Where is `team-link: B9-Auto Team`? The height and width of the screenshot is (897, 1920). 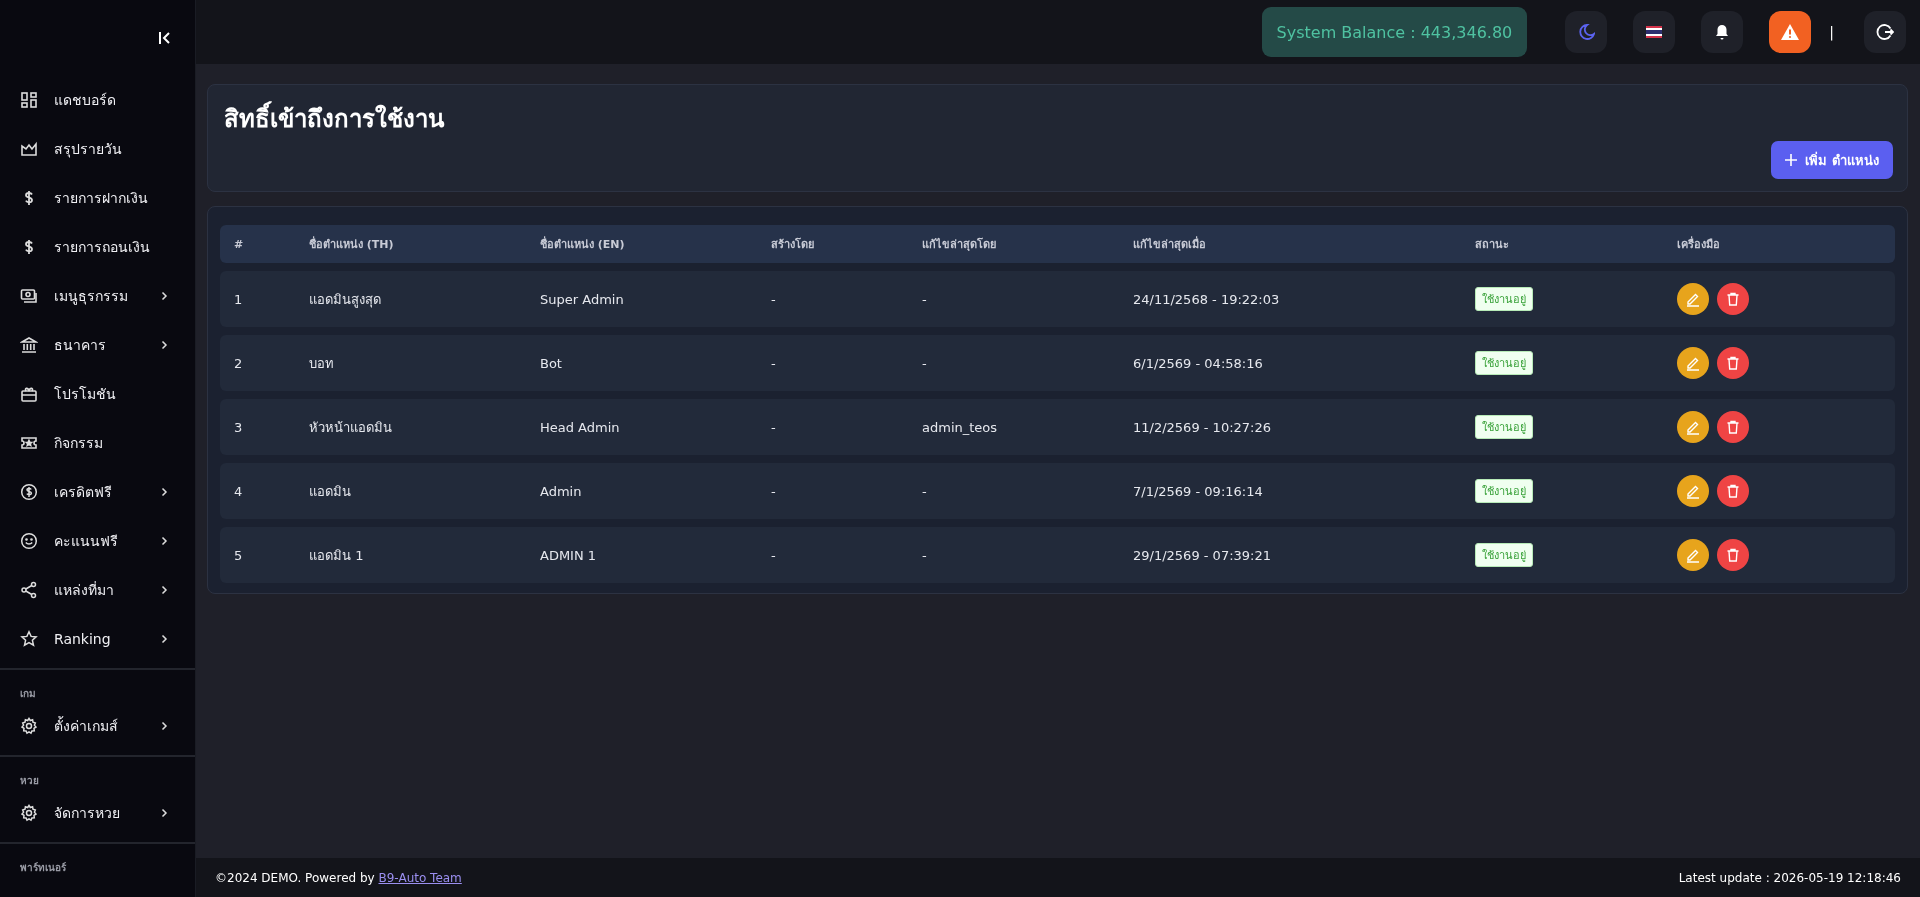
team-link: B9-Auto Team is located at coordinates (420, 877).